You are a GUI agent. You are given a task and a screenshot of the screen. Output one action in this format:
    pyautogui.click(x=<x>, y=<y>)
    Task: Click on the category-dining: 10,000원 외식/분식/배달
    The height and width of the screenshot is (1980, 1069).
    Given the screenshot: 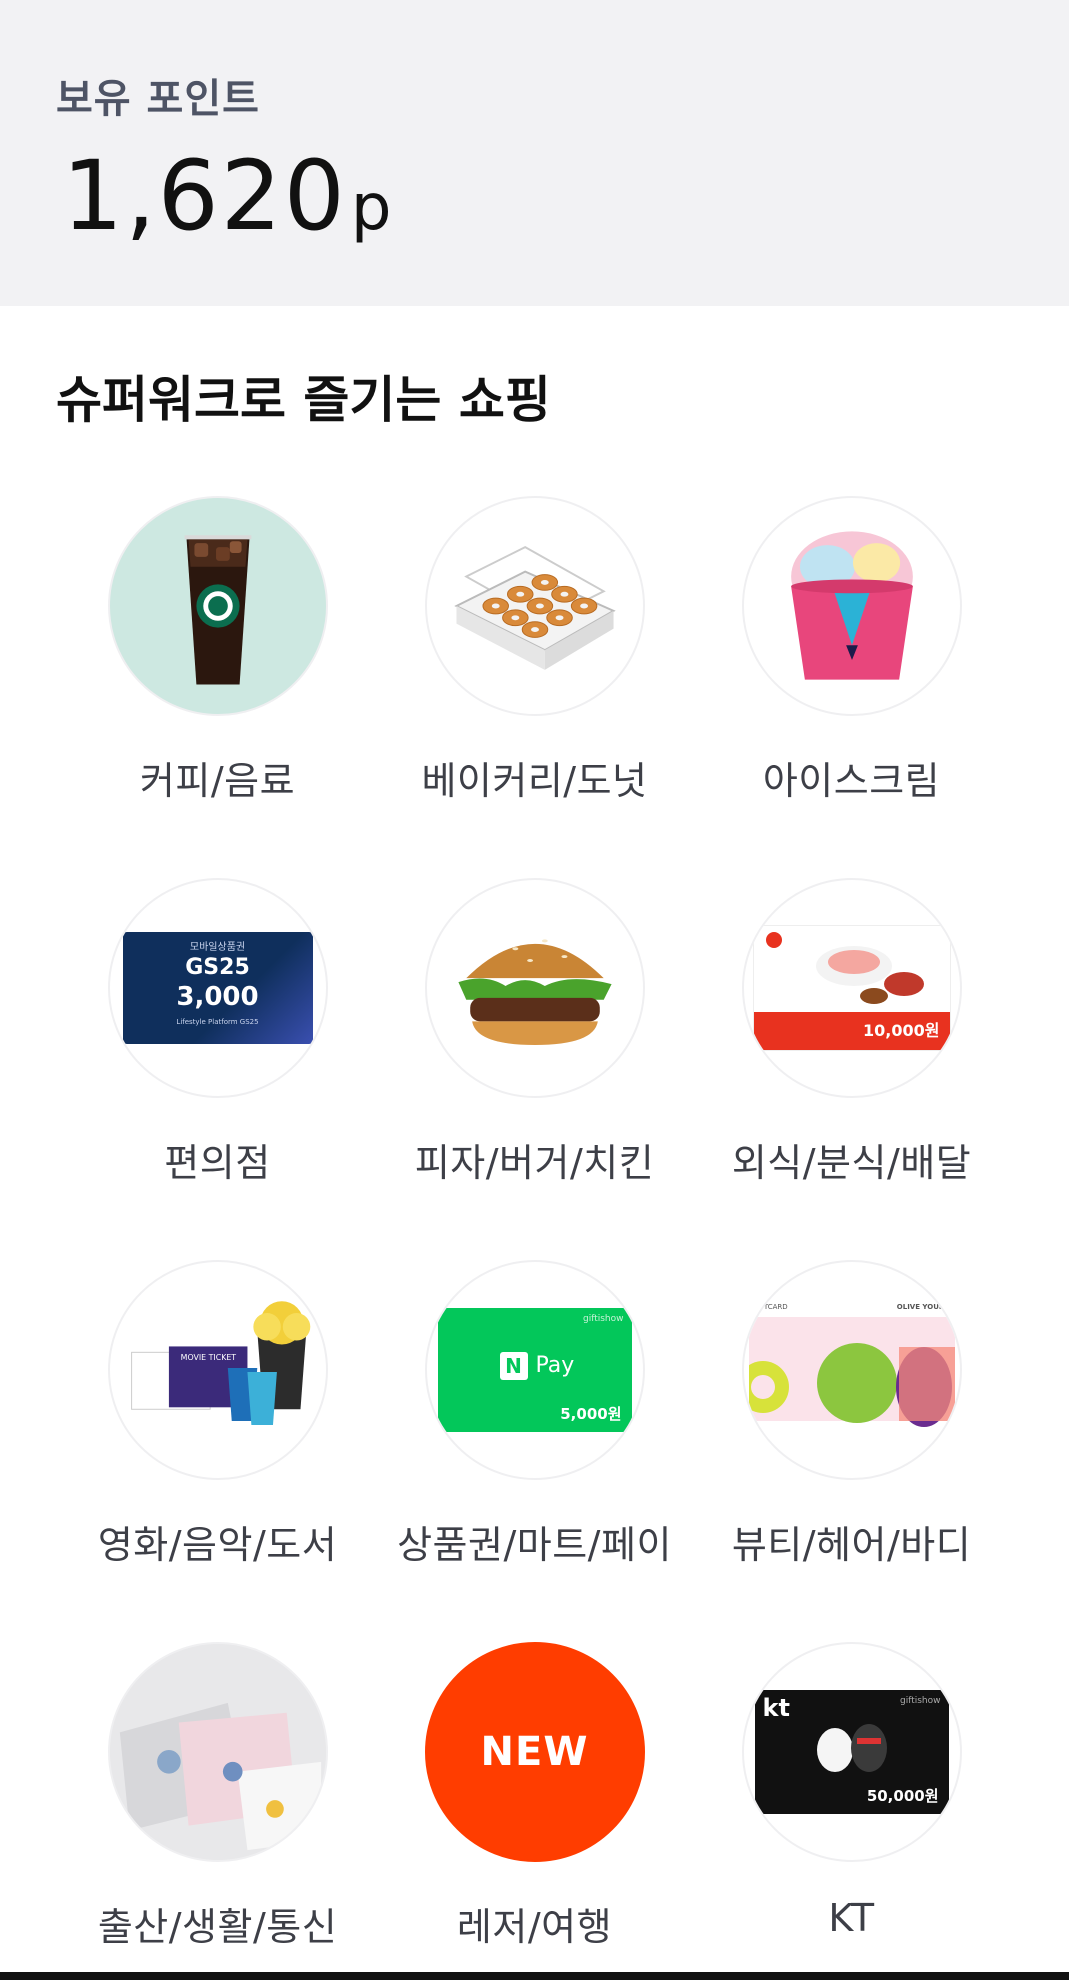 What is the action you would take?
    pyautogui.click(x=851, y=1043)
    